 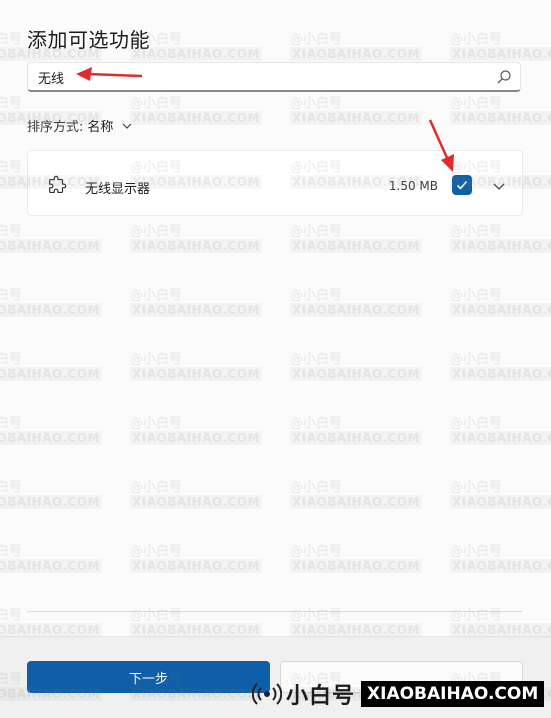 I want to click on search-input: 无线, so click(x=51, y=77).